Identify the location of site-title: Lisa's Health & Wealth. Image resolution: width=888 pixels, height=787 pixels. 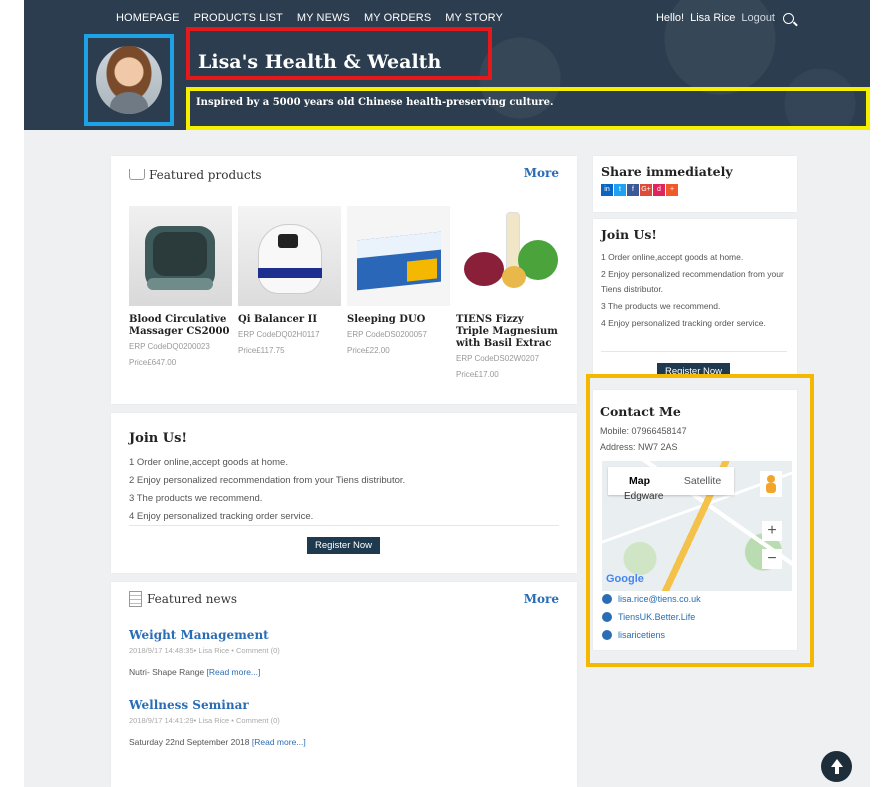
(320, 62).